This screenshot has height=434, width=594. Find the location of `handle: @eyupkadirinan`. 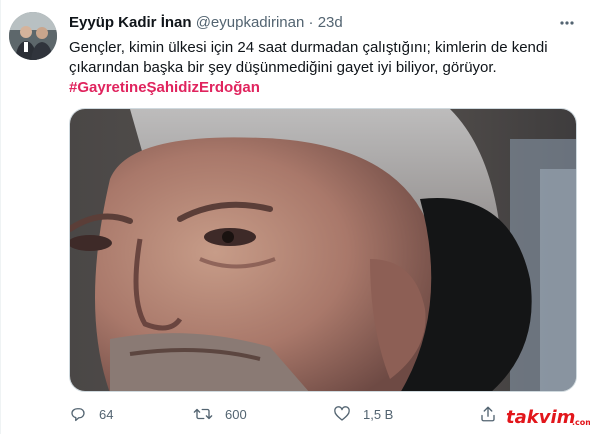

handle: @eyupkadirinan is located at coordinates (250, 22).